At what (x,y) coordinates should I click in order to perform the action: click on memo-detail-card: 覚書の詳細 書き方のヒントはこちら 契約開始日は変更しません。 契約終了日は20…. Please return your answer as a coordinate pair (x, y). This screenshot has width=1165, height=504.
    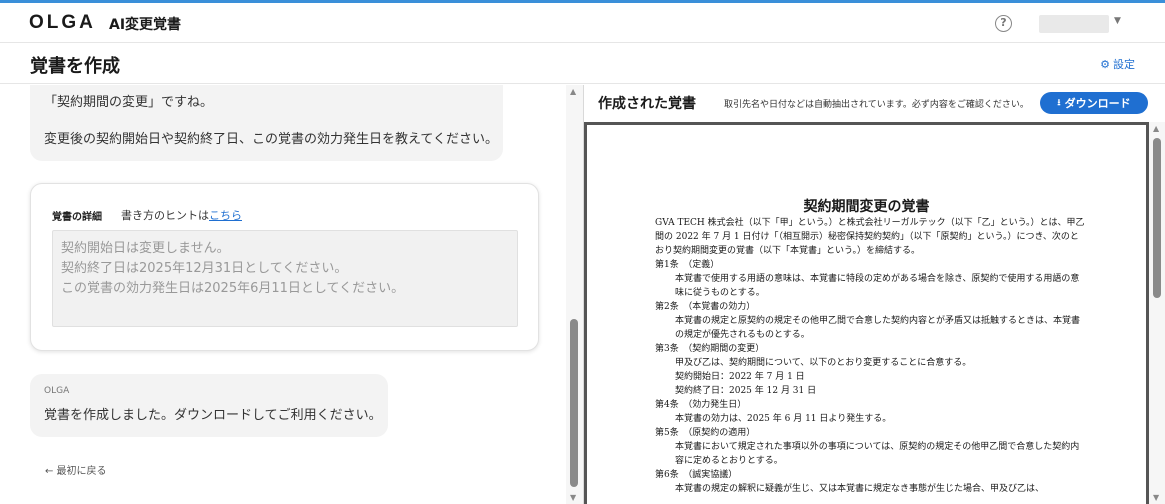
    Looking at the image, I should click on (284, 267).